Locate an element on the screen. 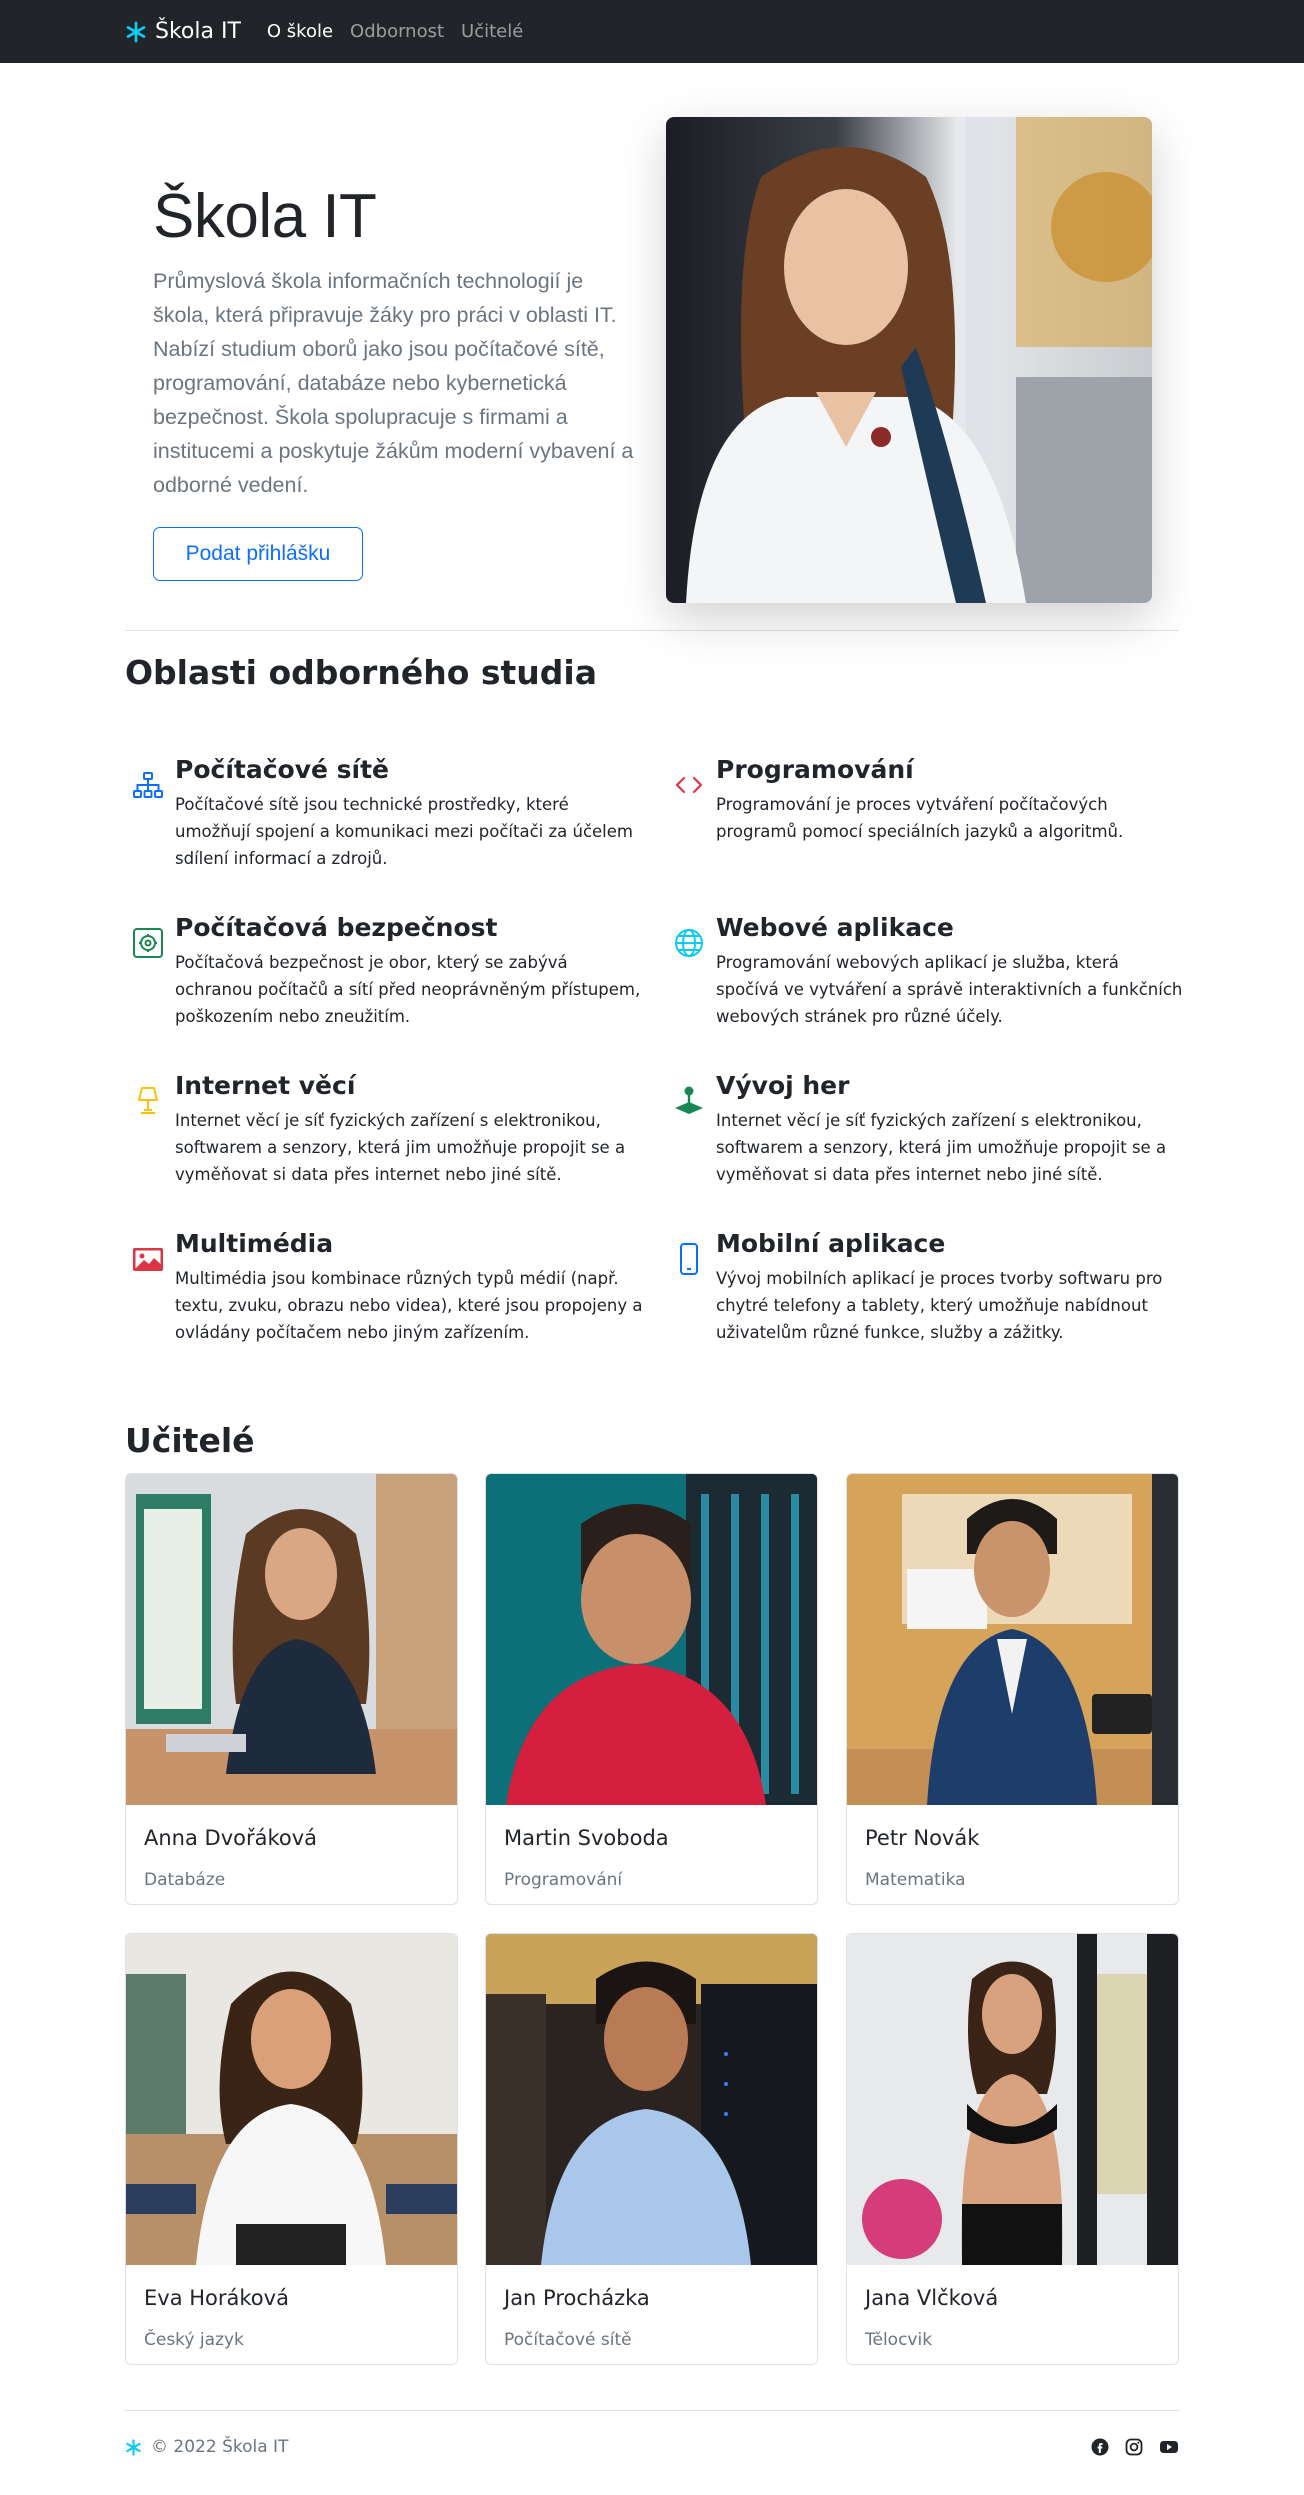 Image resolution: width=1304 pixels, height=2495 pixels. joystick-icon is located at coordinates (689, 1100).